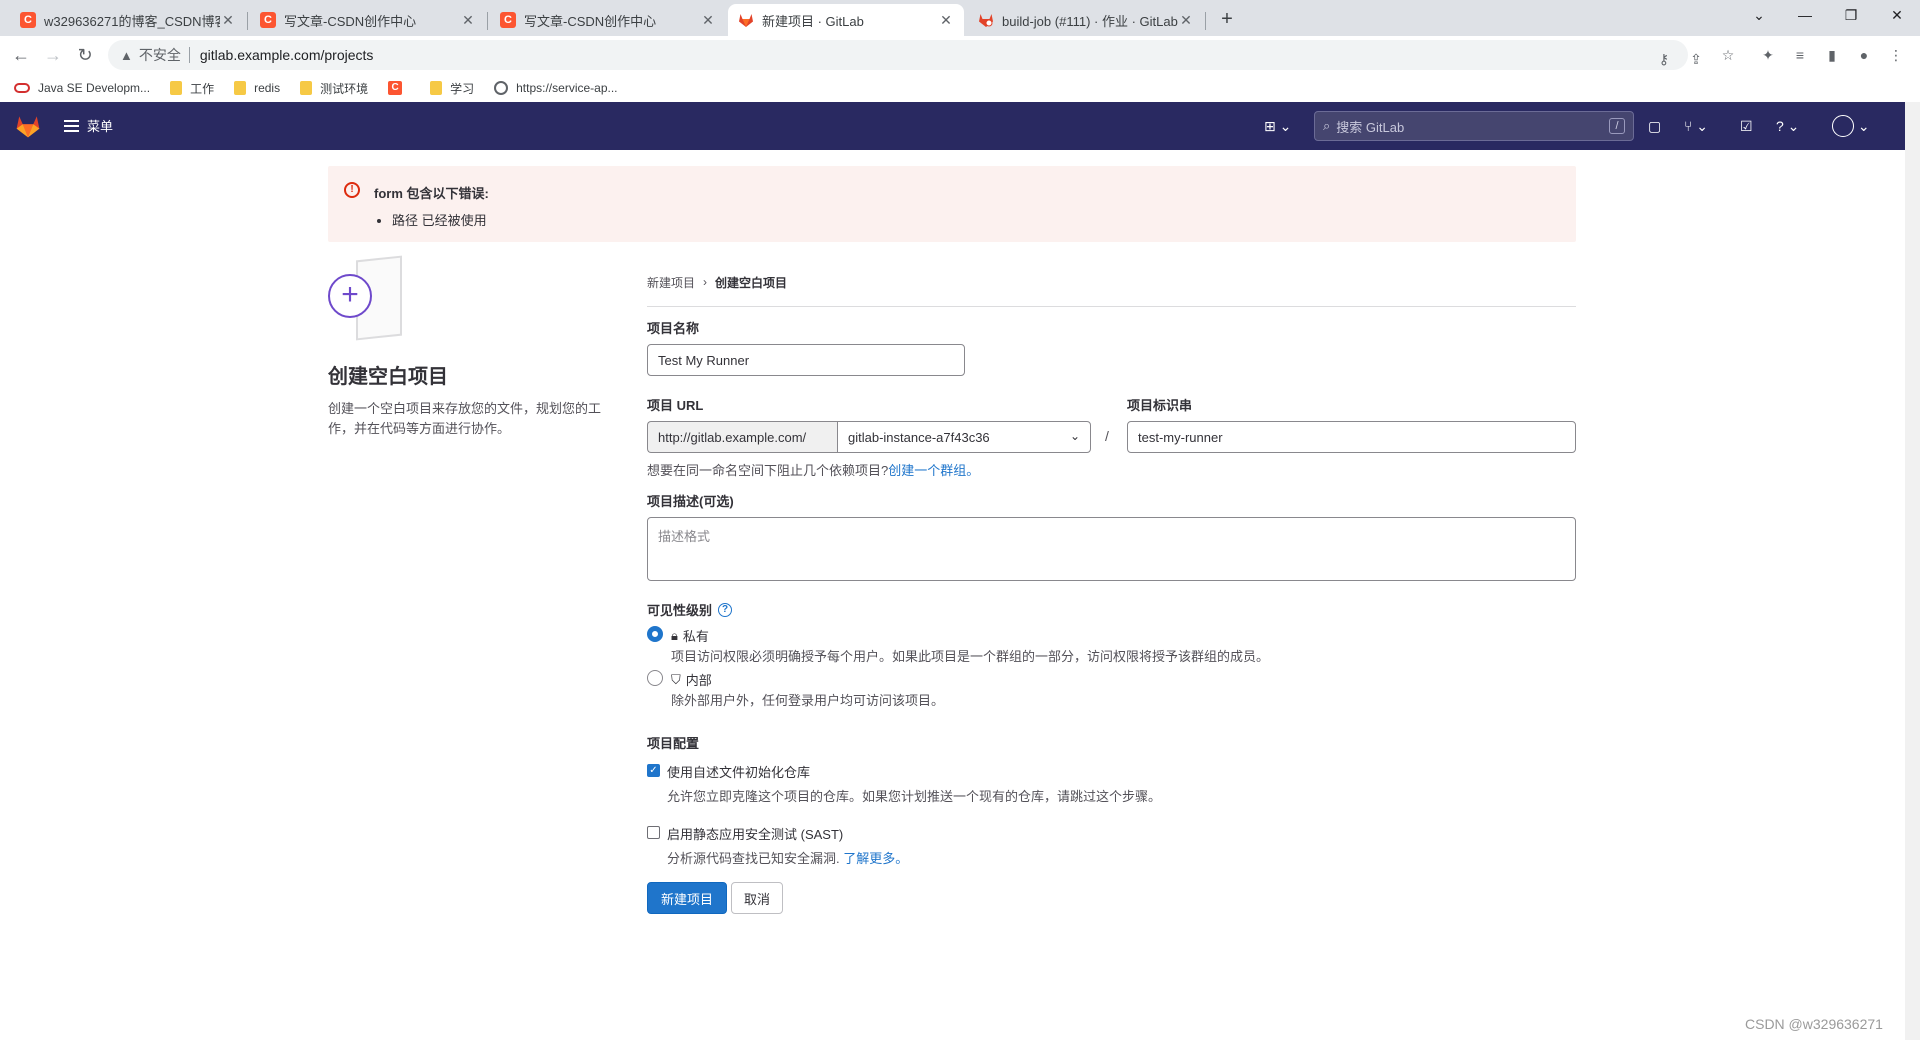 The image size is (1920, 1040). What do you see at coordinates (1107, 436) in the screenshot?
I see `url-slash: /` at bounding box center [1107, 436].